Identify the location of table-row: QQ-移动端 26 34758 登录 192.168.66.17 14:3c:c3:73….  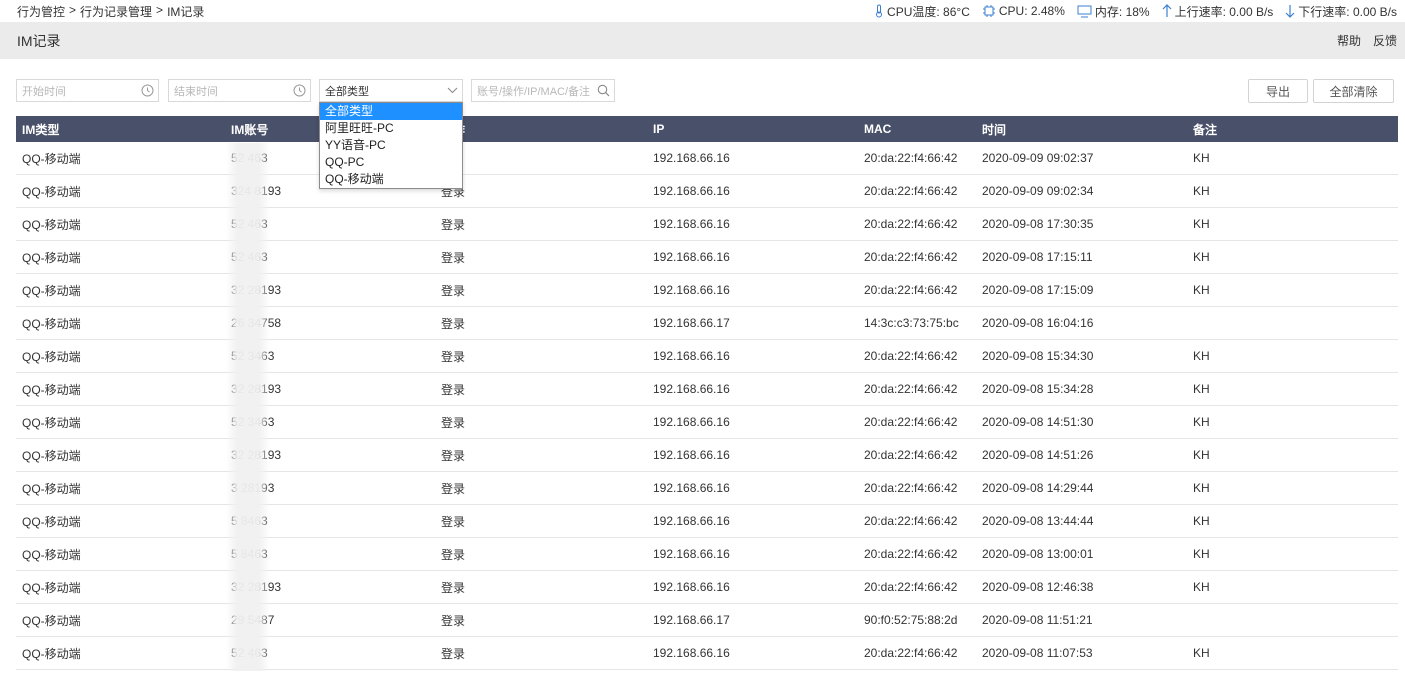
(707, 323).